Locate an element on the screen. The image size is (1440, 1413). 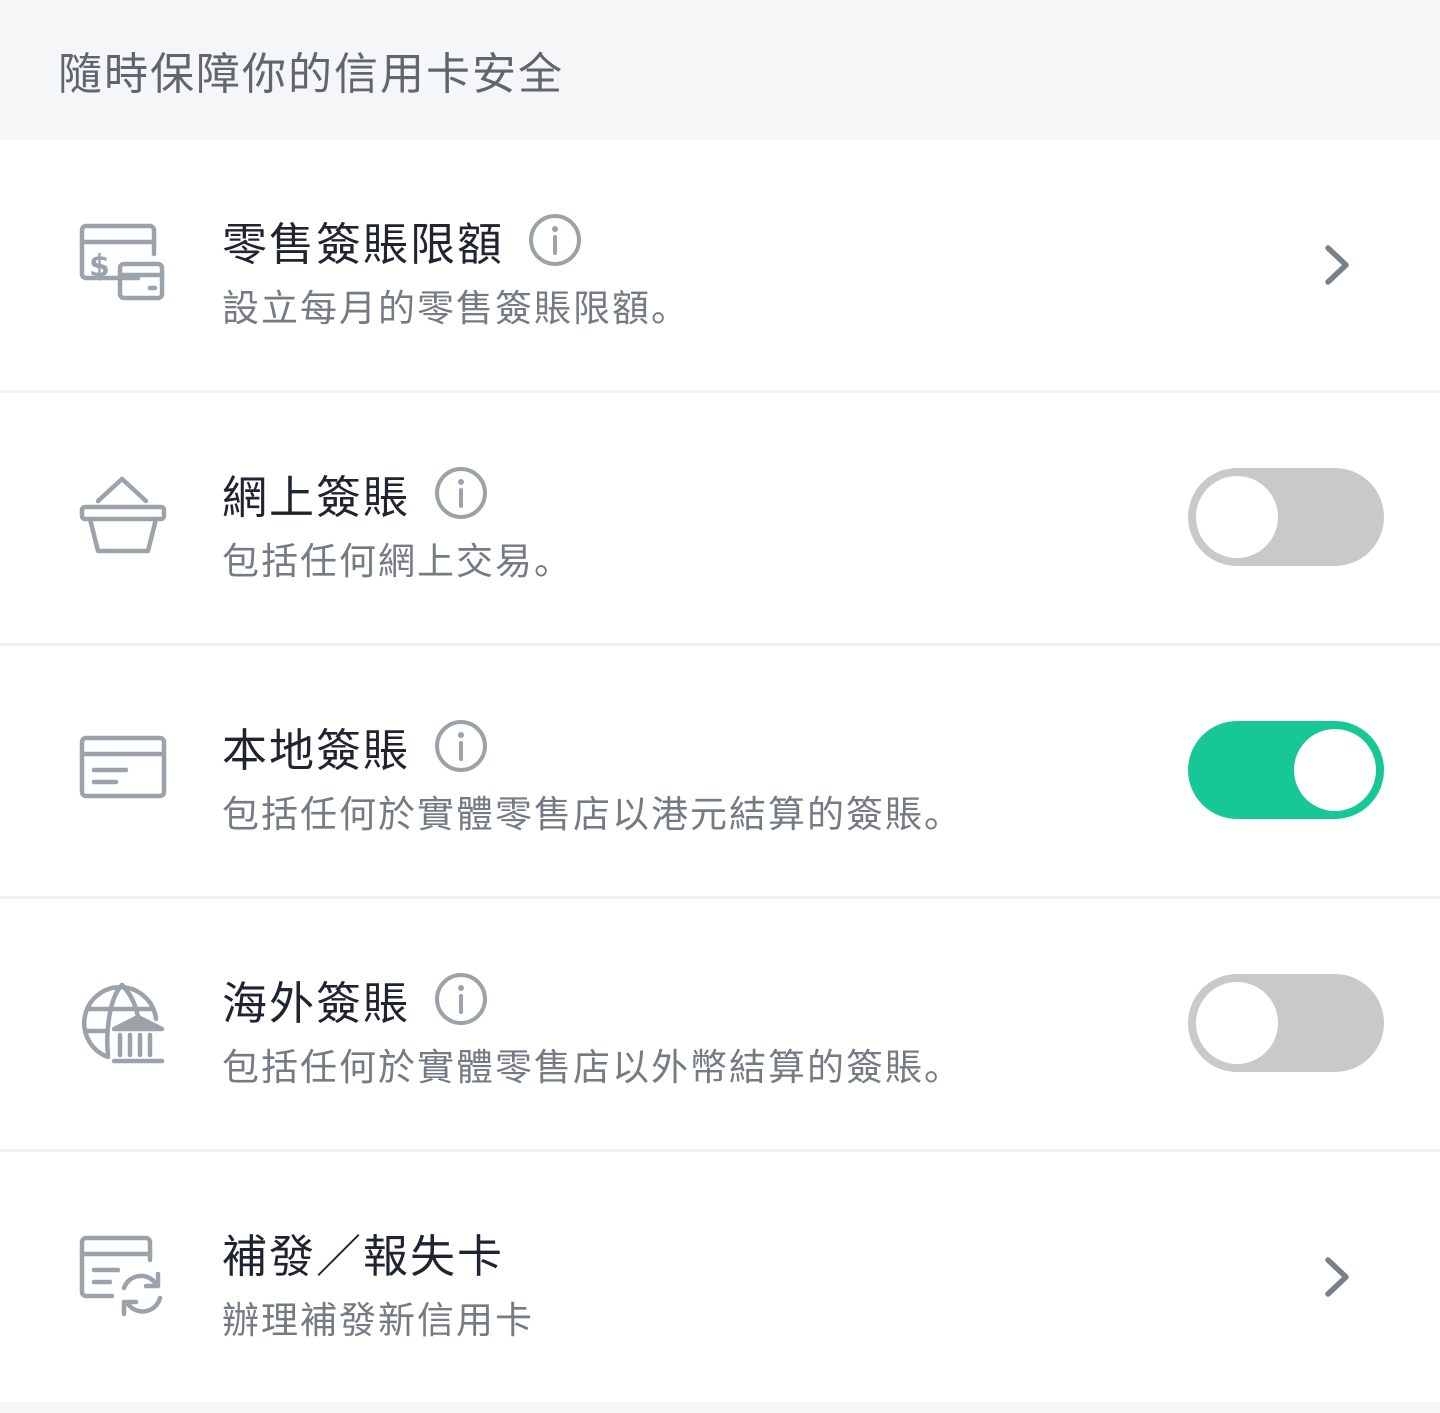
bottom-divider is located at coordinates (720, 1406).